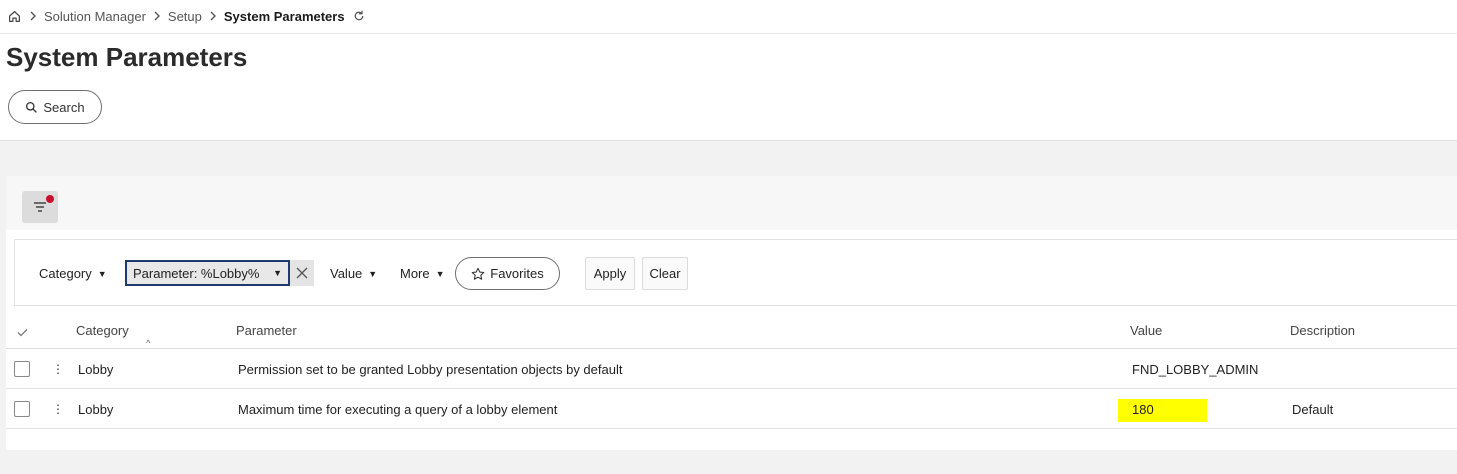 The width and height of the screenshot is (1457, 474). I want to click on search-button-label: Search, so click(64, 107).